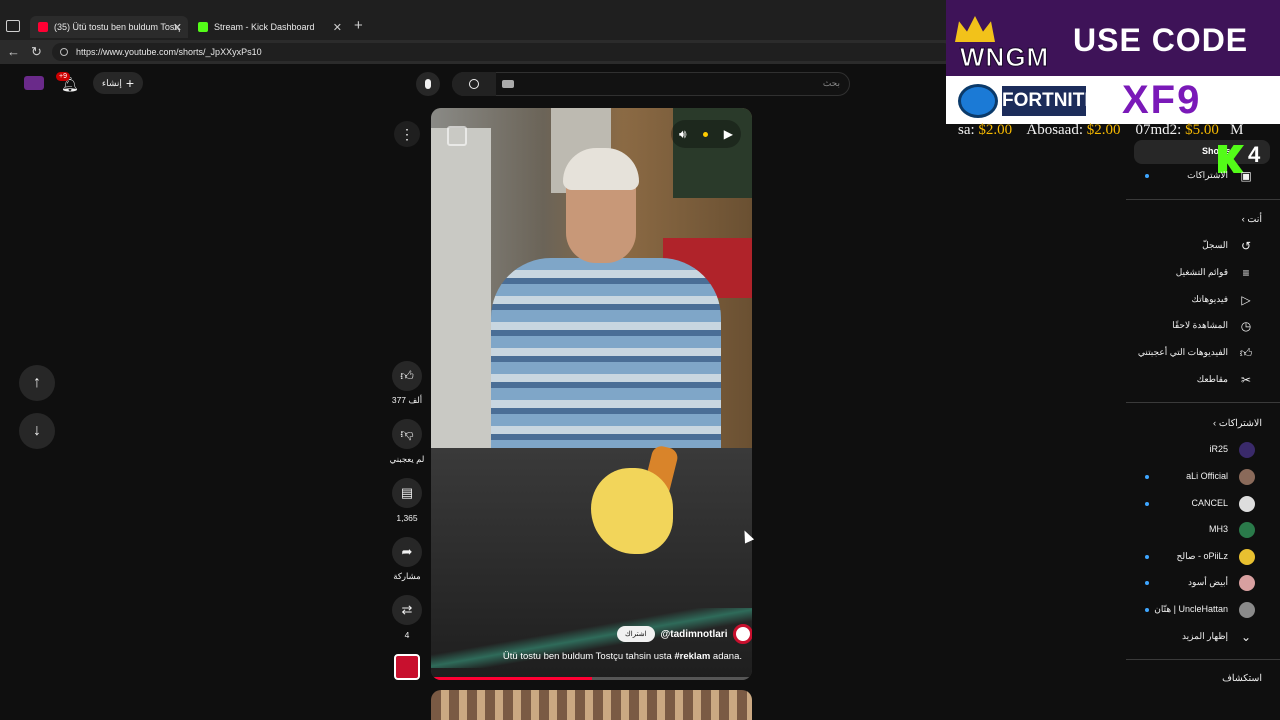 The image size is (1280, 720). I want to click on sidebar-item-label: فيديوهاتك, so click(1209, 299).